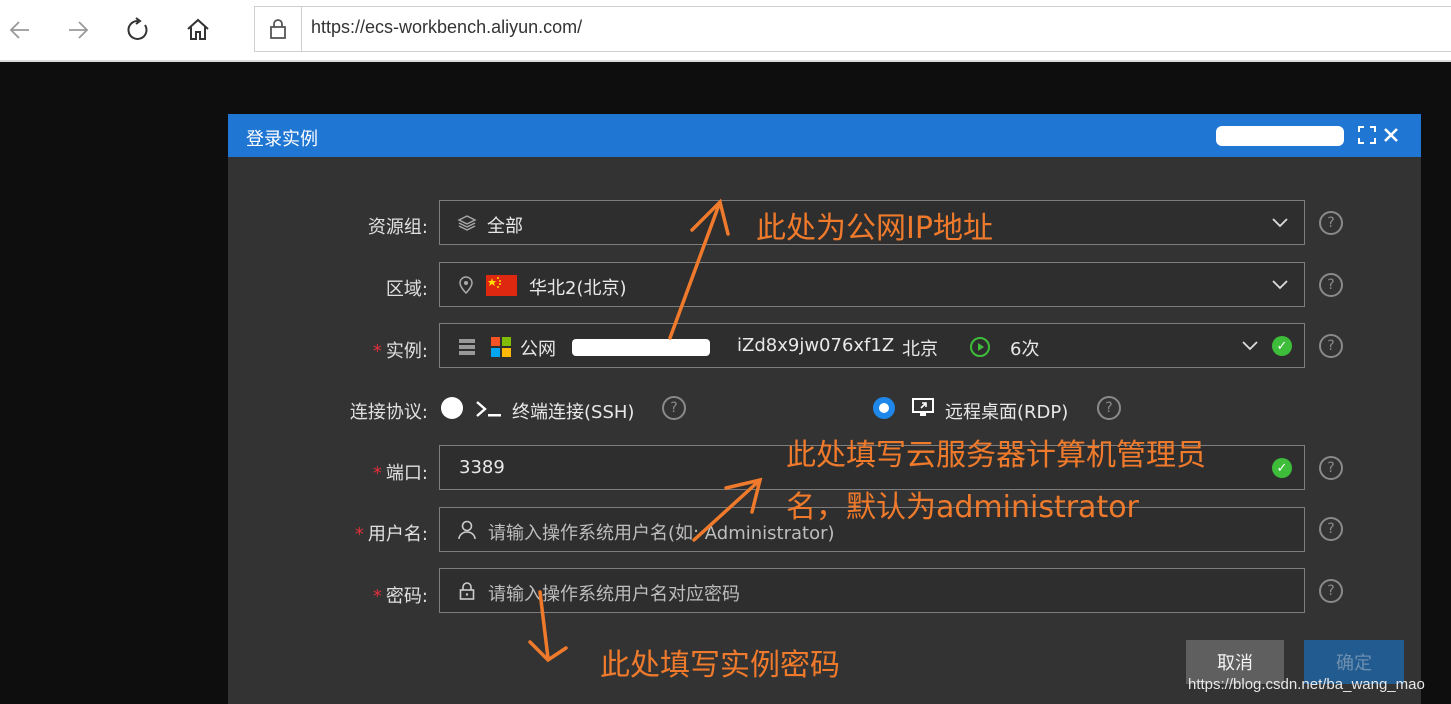 The height and width of the screenshot is (704, 1451). I want to click on annotation-ip: 此处为公网IP地址, so click(874, 228).